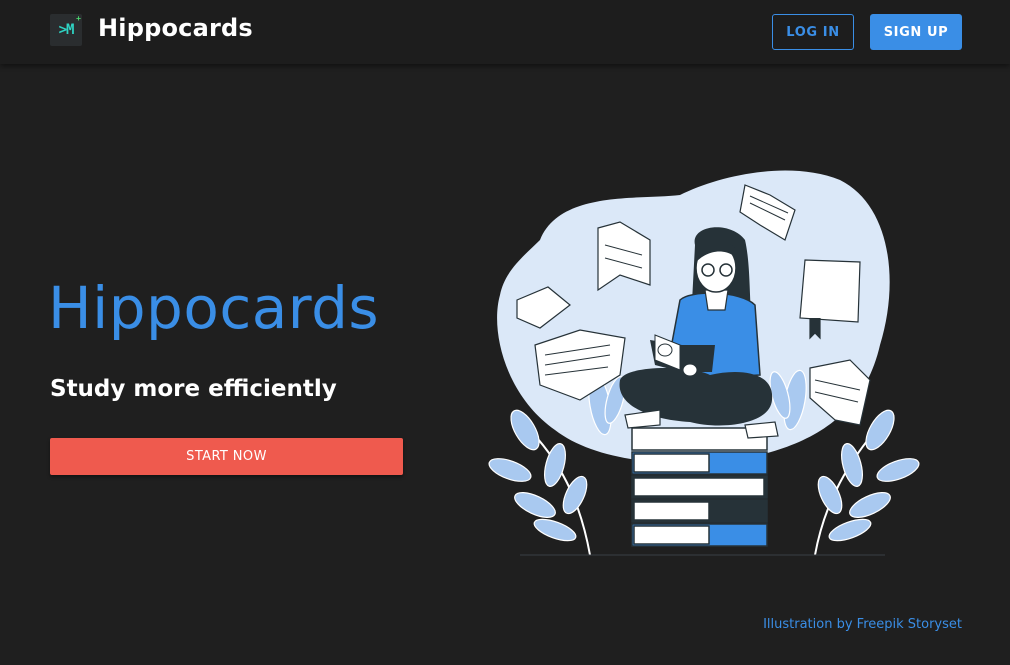 This screenshot has width=1010, height=665. Describe the element at coordinates (862, 624) in the screenshot. I see `illustration-credit-link: Illustration by Freepik Storyset` at that location.